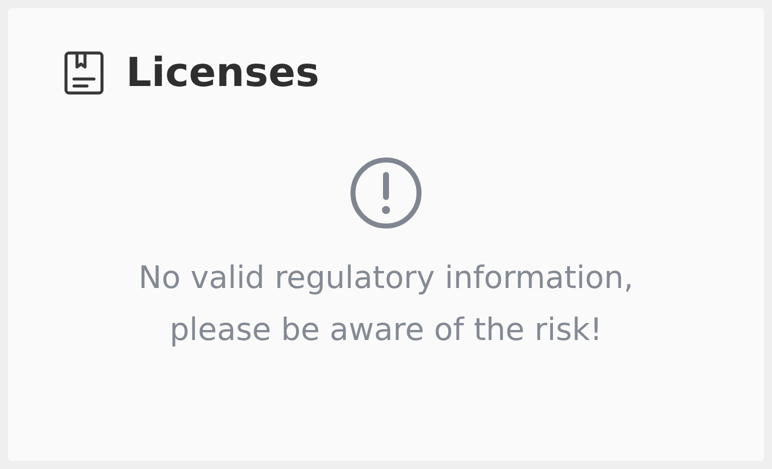 The image size is (772, 469). What do you see at coordinates (84, 73) in the screenshot?
I see `document-icon` at bounding box center [84, 73].